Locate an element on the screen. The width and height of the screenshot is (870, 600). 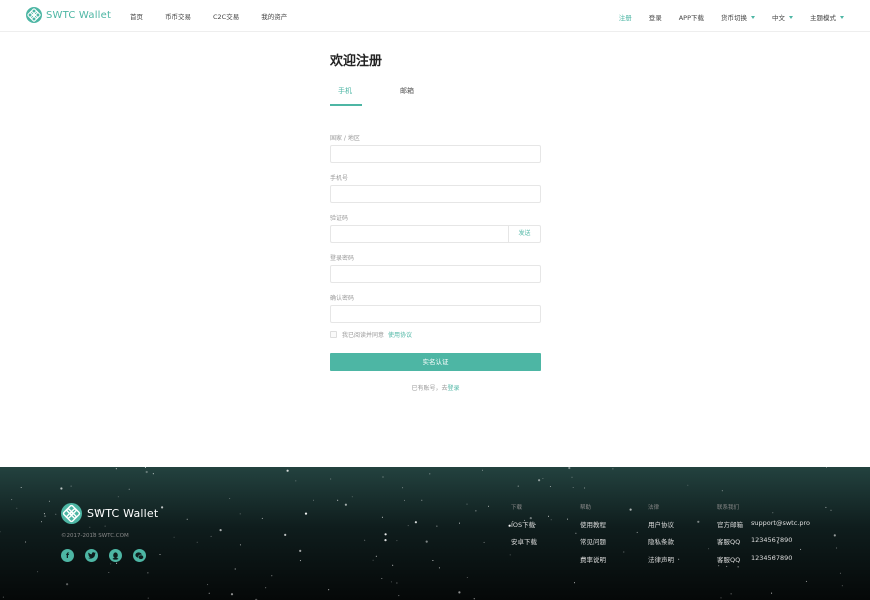
facebook-icon: f is located at coordinates (67, 555).